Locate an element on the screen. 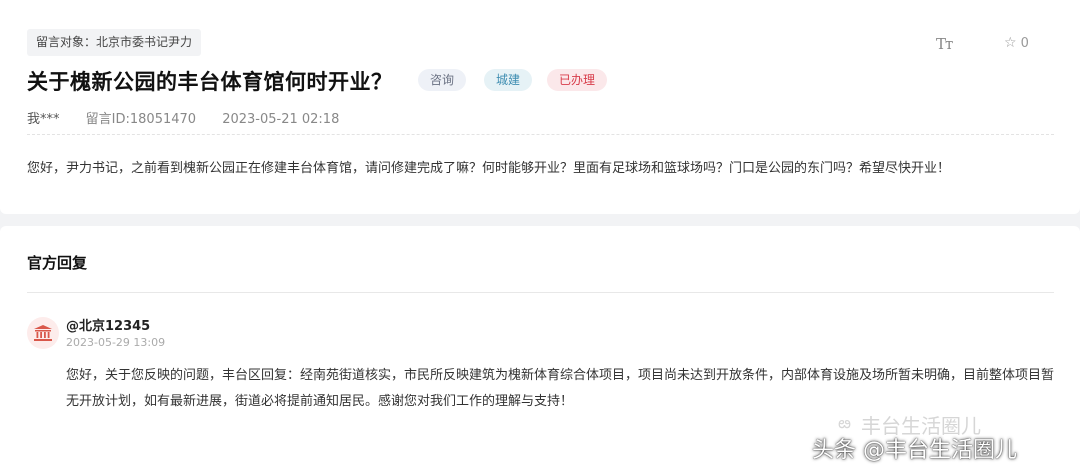  message-meta: 我*** 留言ID:18051470 2023-05-21 02:18 is located at coordinates (194, 117).